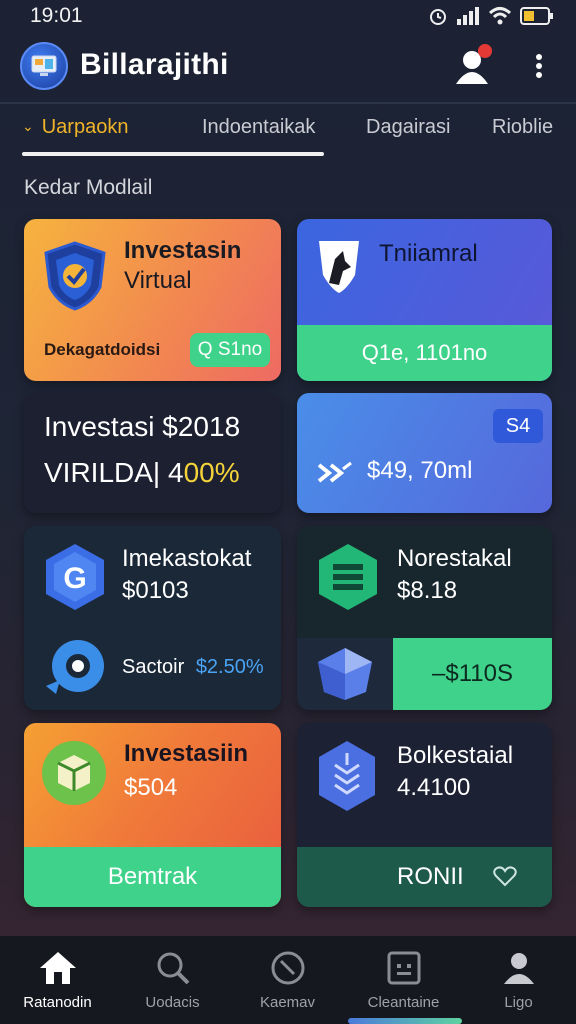  What do you see at coordinates (518, 1002) in the screenshot?
I see `nav-label: Ligo` at bounding box center [518, 1002].